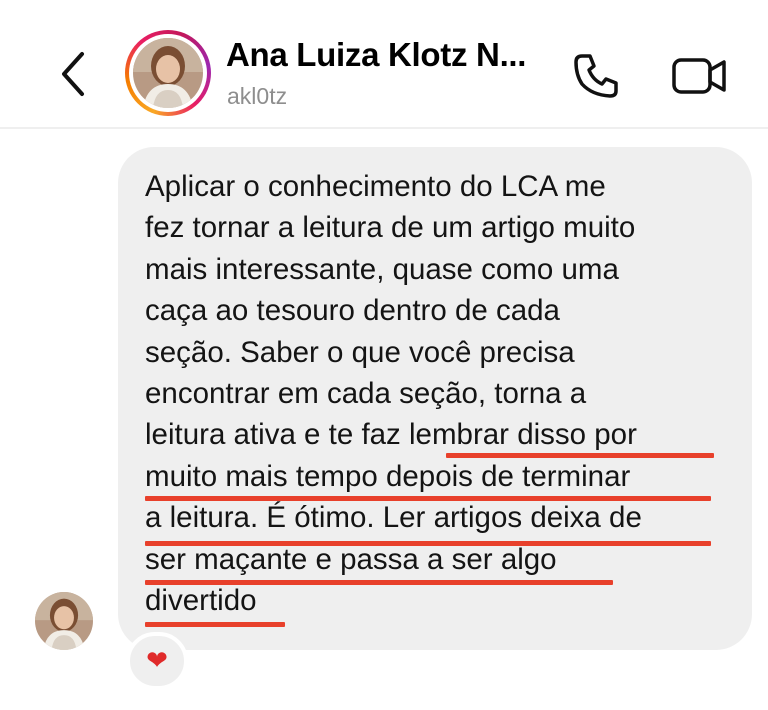 The width and height of the screenshot is (768, 710). I want to click on message-line: leitura ativa e te faz lembrar disso por, so click(391, 435).